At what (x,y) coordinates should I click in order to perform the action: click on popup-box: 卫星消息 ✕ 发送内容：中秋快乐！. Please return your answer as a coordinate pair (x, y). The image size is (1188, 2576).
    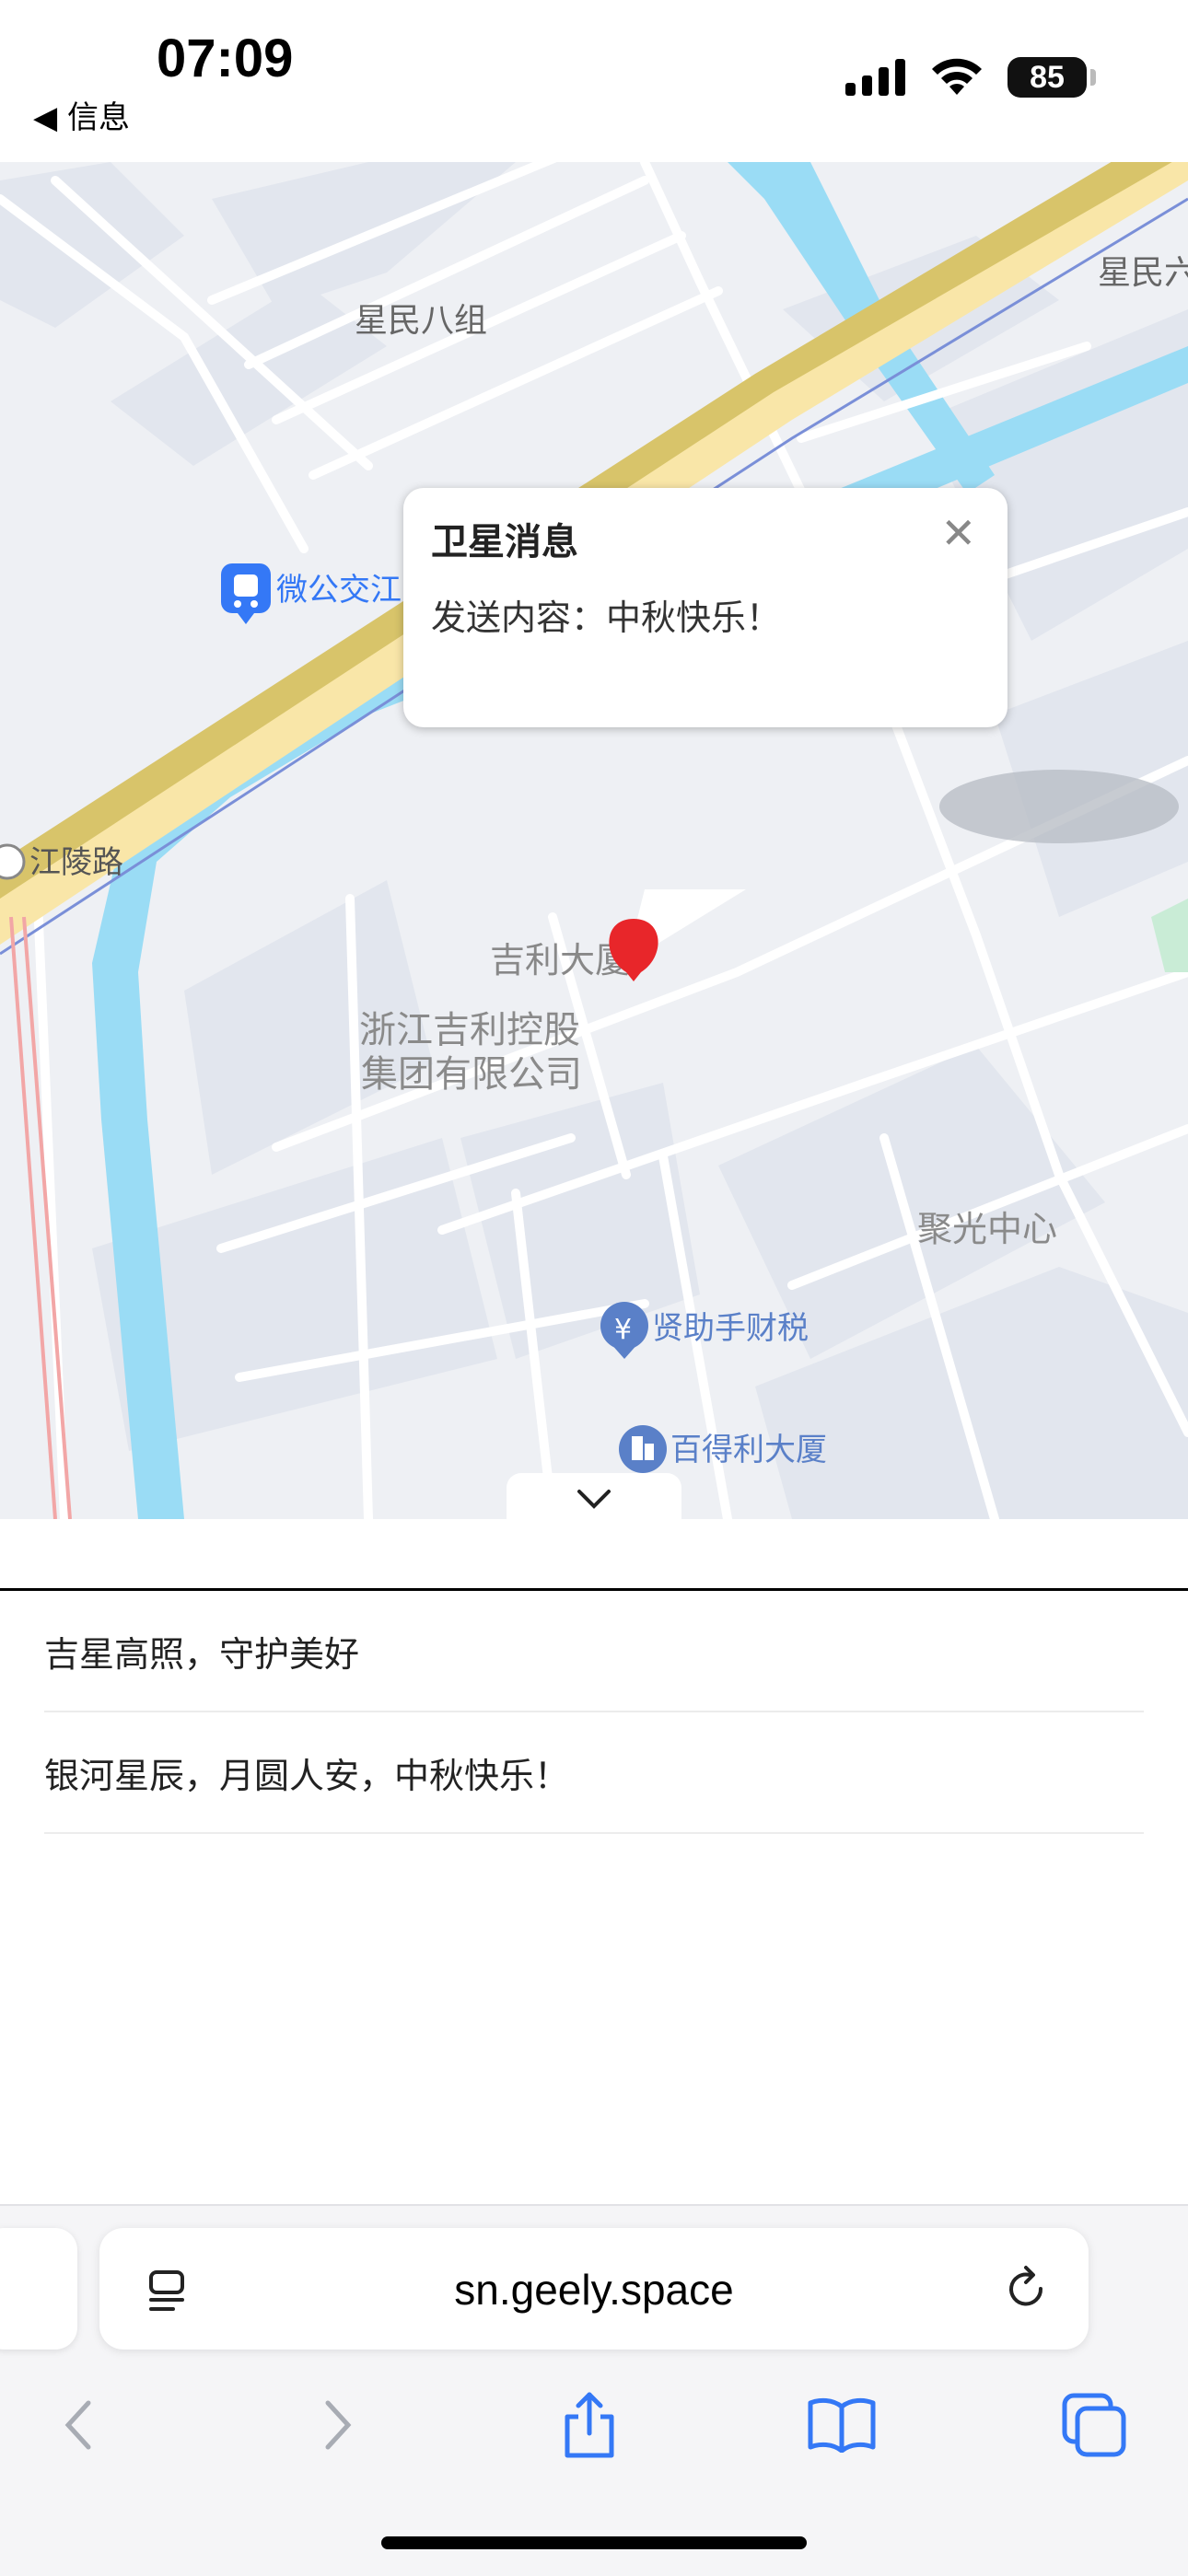
    Looking at the image, I should click on (705, 607).